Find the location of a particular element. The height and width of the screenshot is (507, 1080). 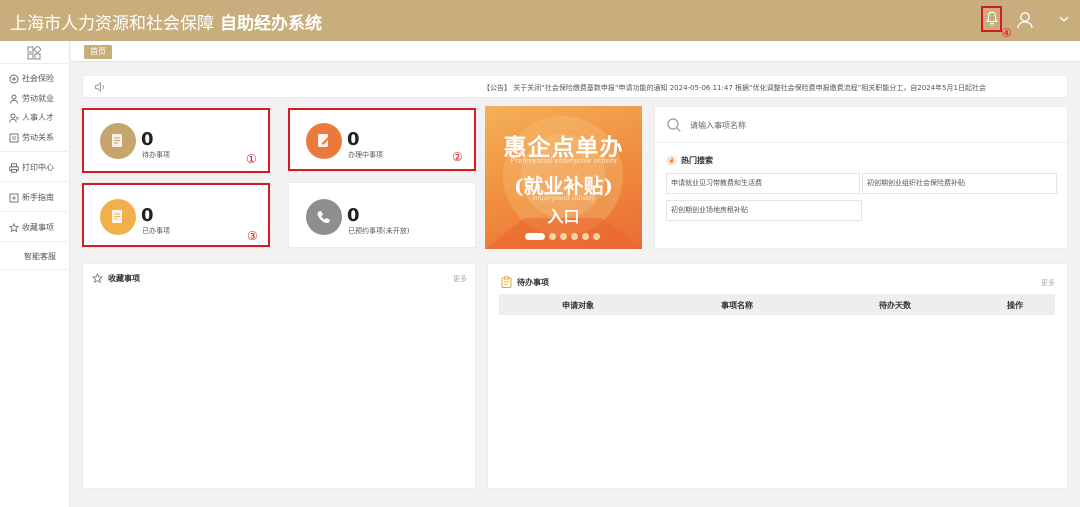

bell-icon is located at coordinates (992, 18).